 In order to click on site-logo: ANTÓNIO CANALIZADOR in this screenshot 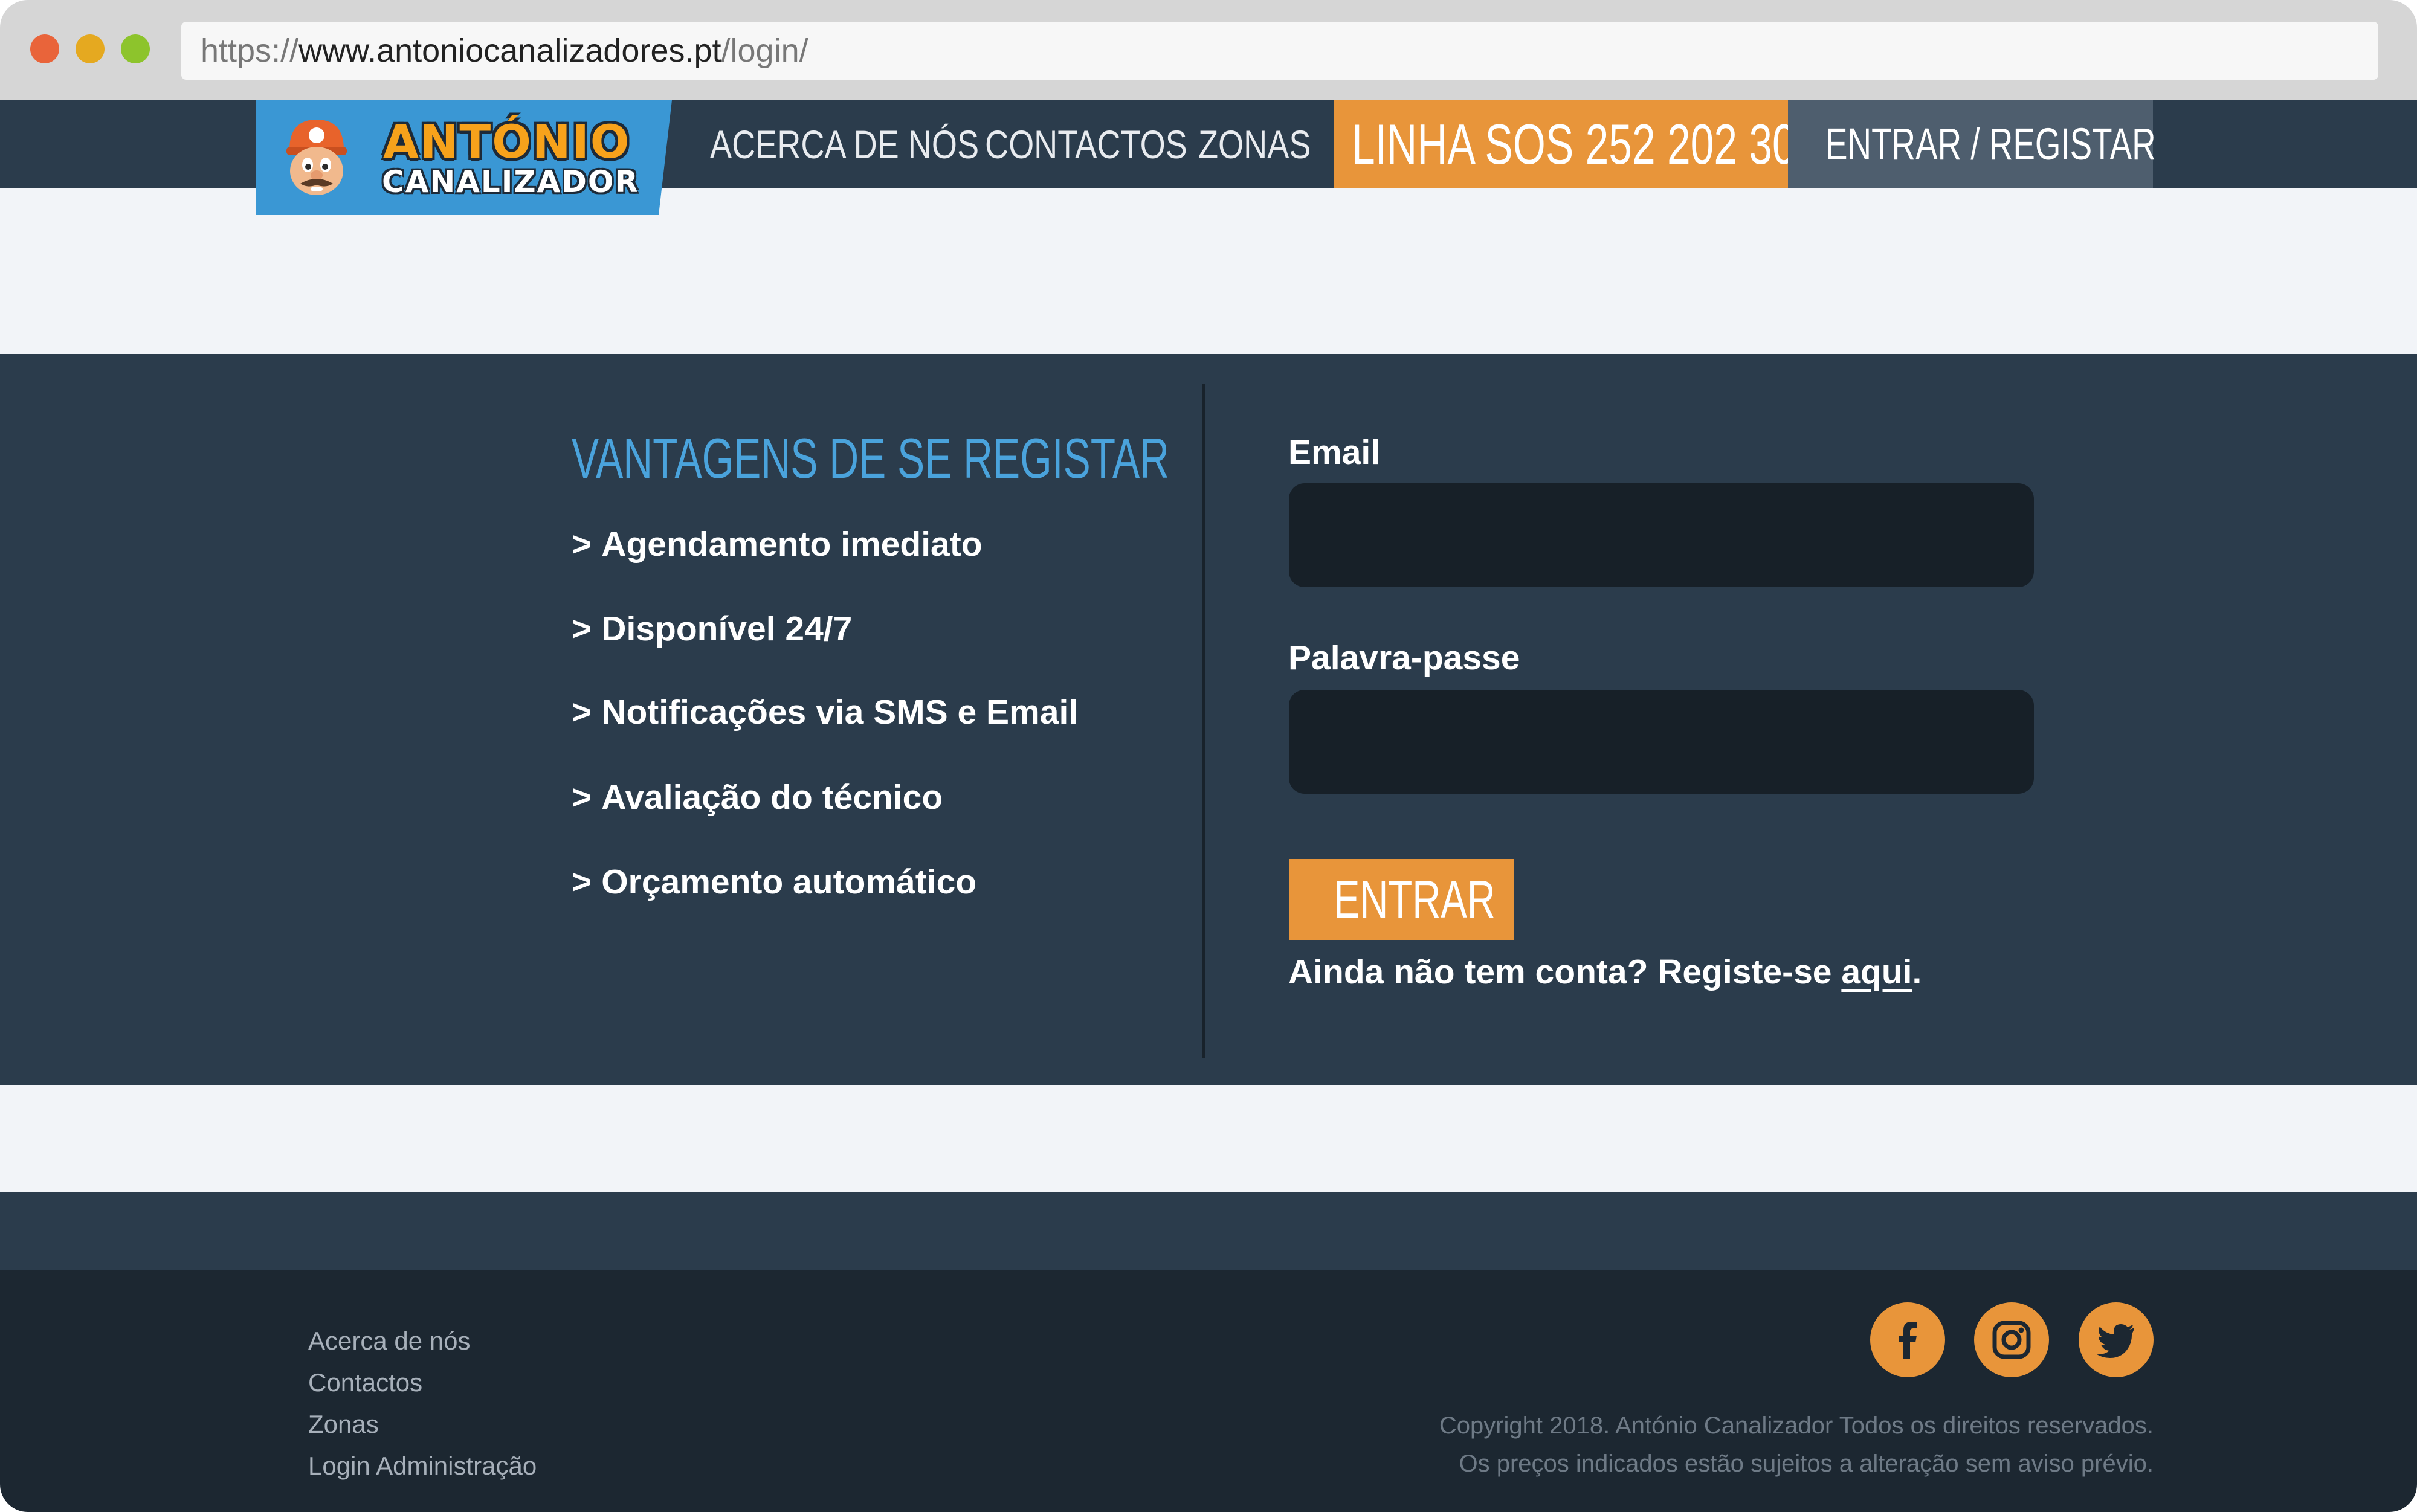, I will do `click(457, 157)`.